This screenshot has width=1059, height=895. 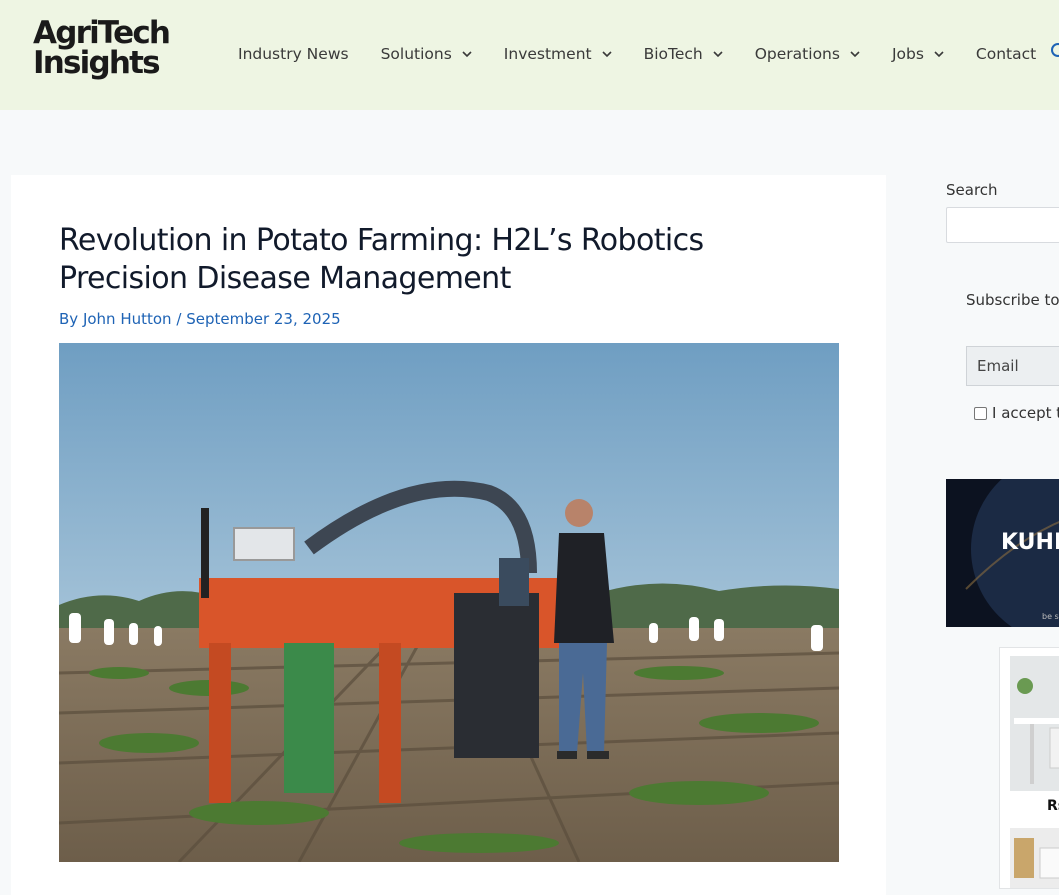 I want to click on nav-item-label: Contact, so click(x=1006, y=54).